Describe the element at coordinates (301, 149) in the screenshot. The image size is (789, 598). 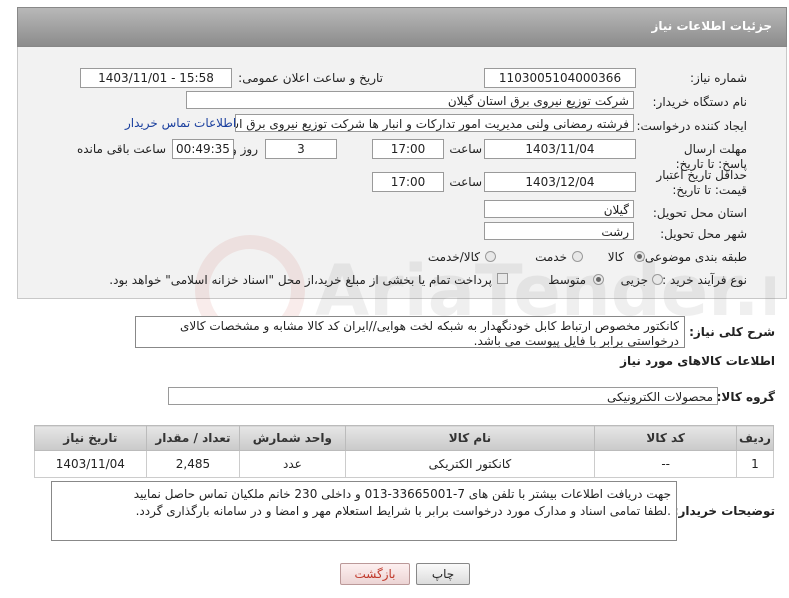
I see `remaining-days-field: 3` at that location.